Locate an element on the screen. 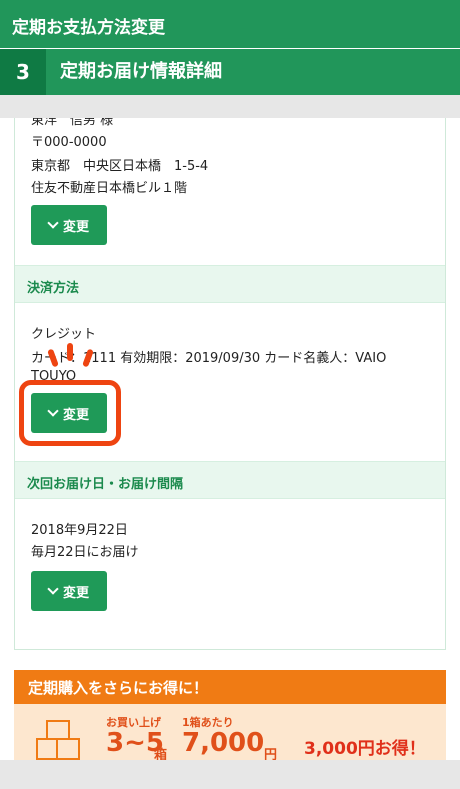 This screenshot has height=789, width=460. promo-price: 7,000 is located at coordinates (223, 743).